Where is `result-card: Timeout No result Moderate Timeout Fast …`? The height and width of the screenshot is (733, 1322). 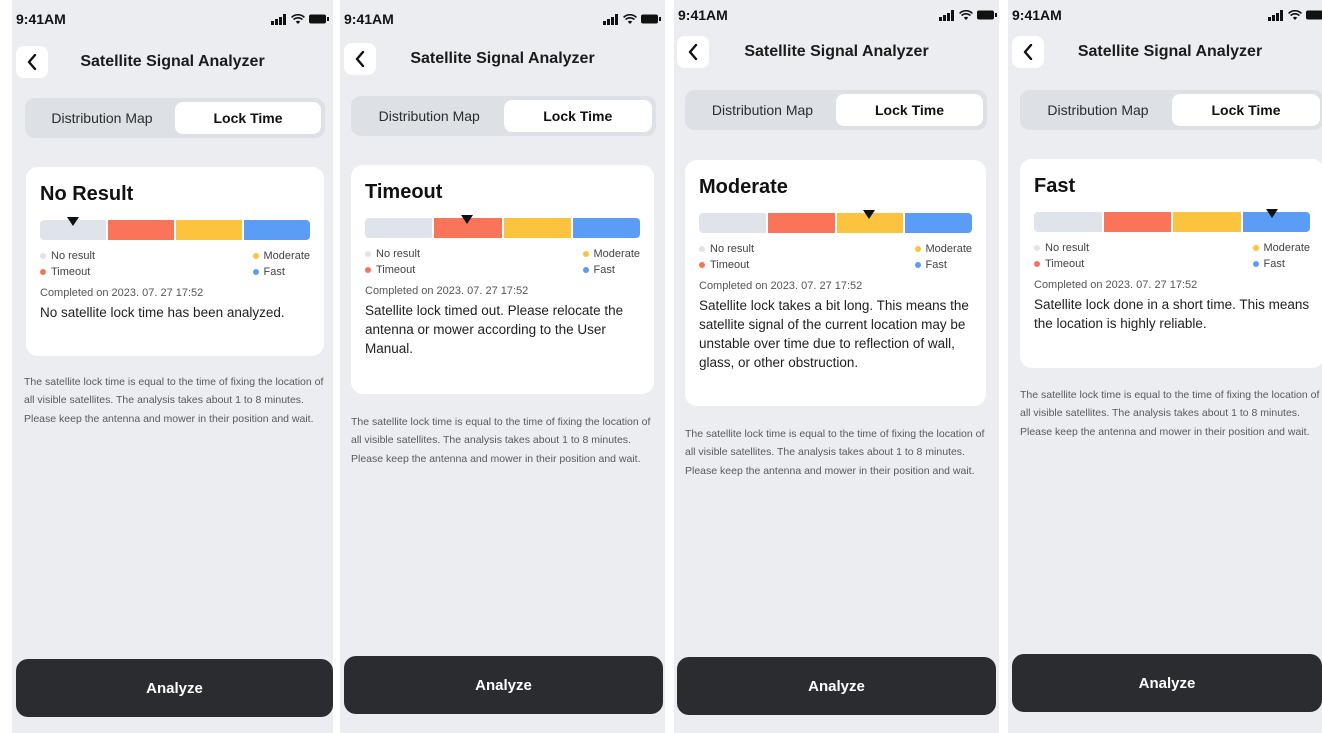
result-card: Timeout No result Moderate Timeout Fast … is located at coordinates (502, 279).